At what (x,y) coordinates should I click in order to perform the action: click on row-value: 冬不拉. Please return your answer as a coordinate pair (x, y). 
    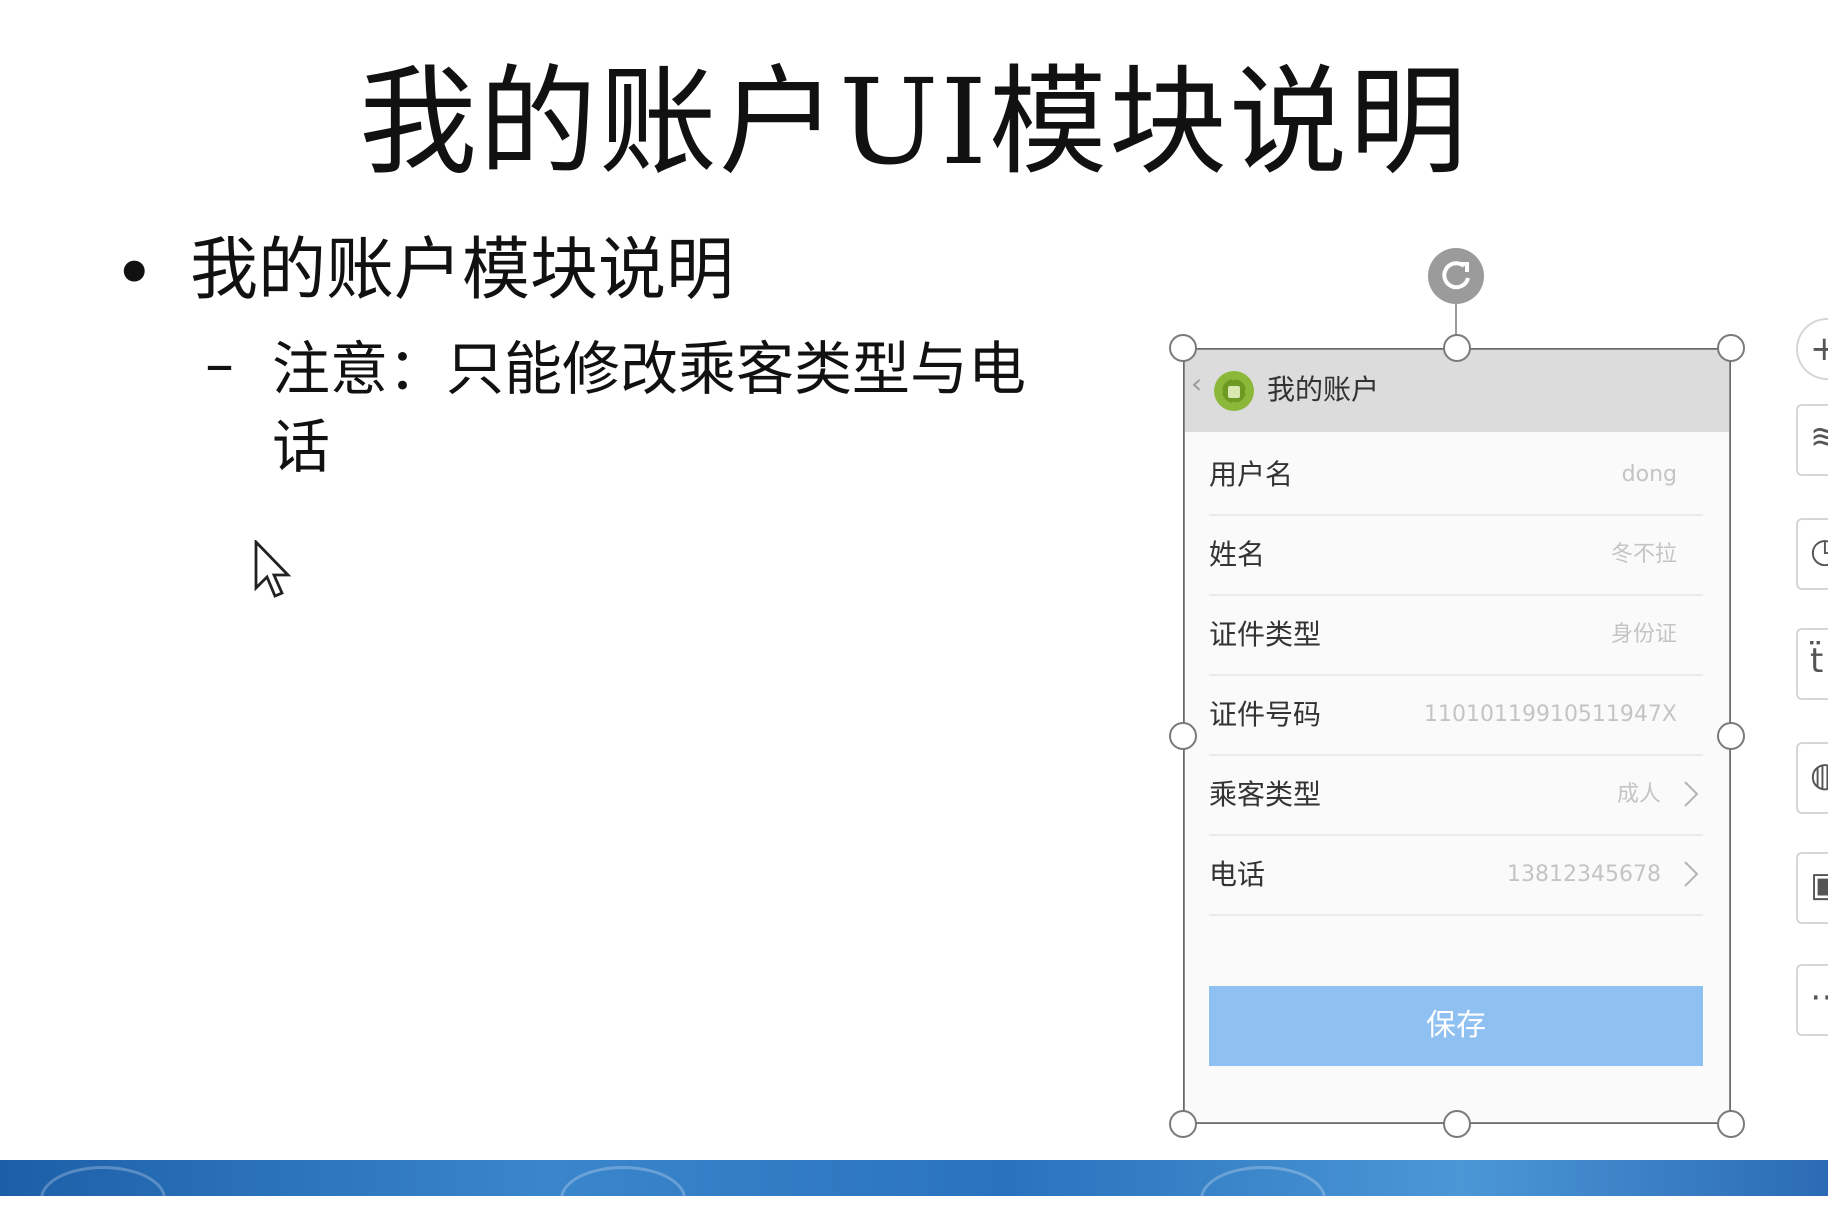
    Looking at the image, I should click on (1643, 554).